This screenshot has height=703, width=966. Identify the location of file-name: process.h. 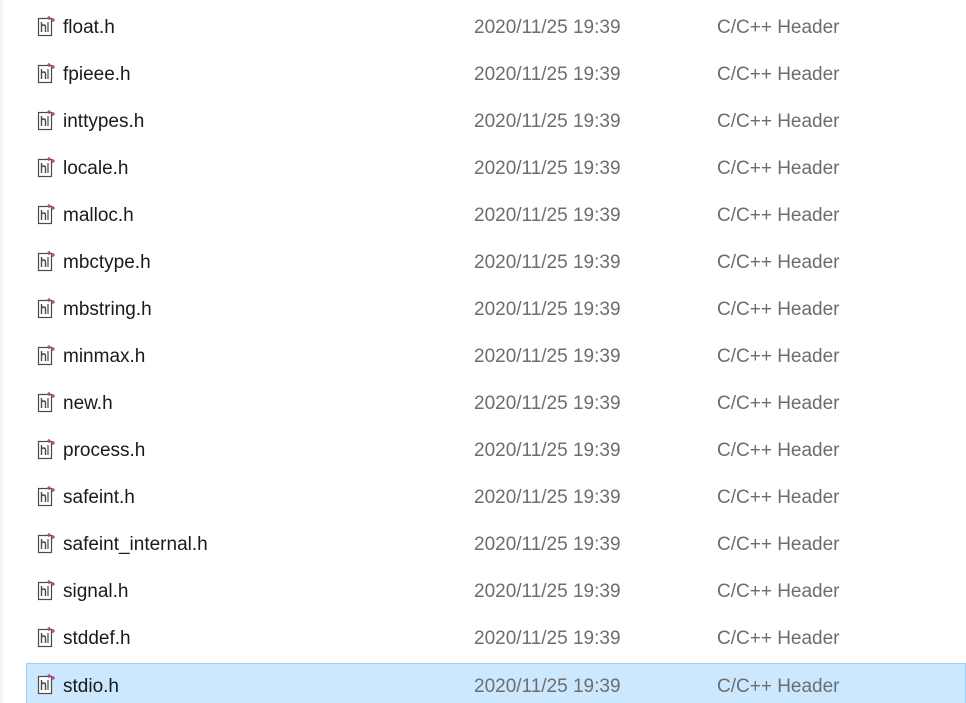
(104, 450).